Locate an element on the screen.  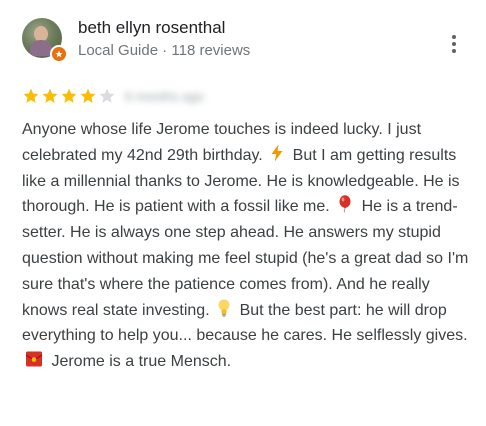
balloon-icon is located at coordinates (345, 204).